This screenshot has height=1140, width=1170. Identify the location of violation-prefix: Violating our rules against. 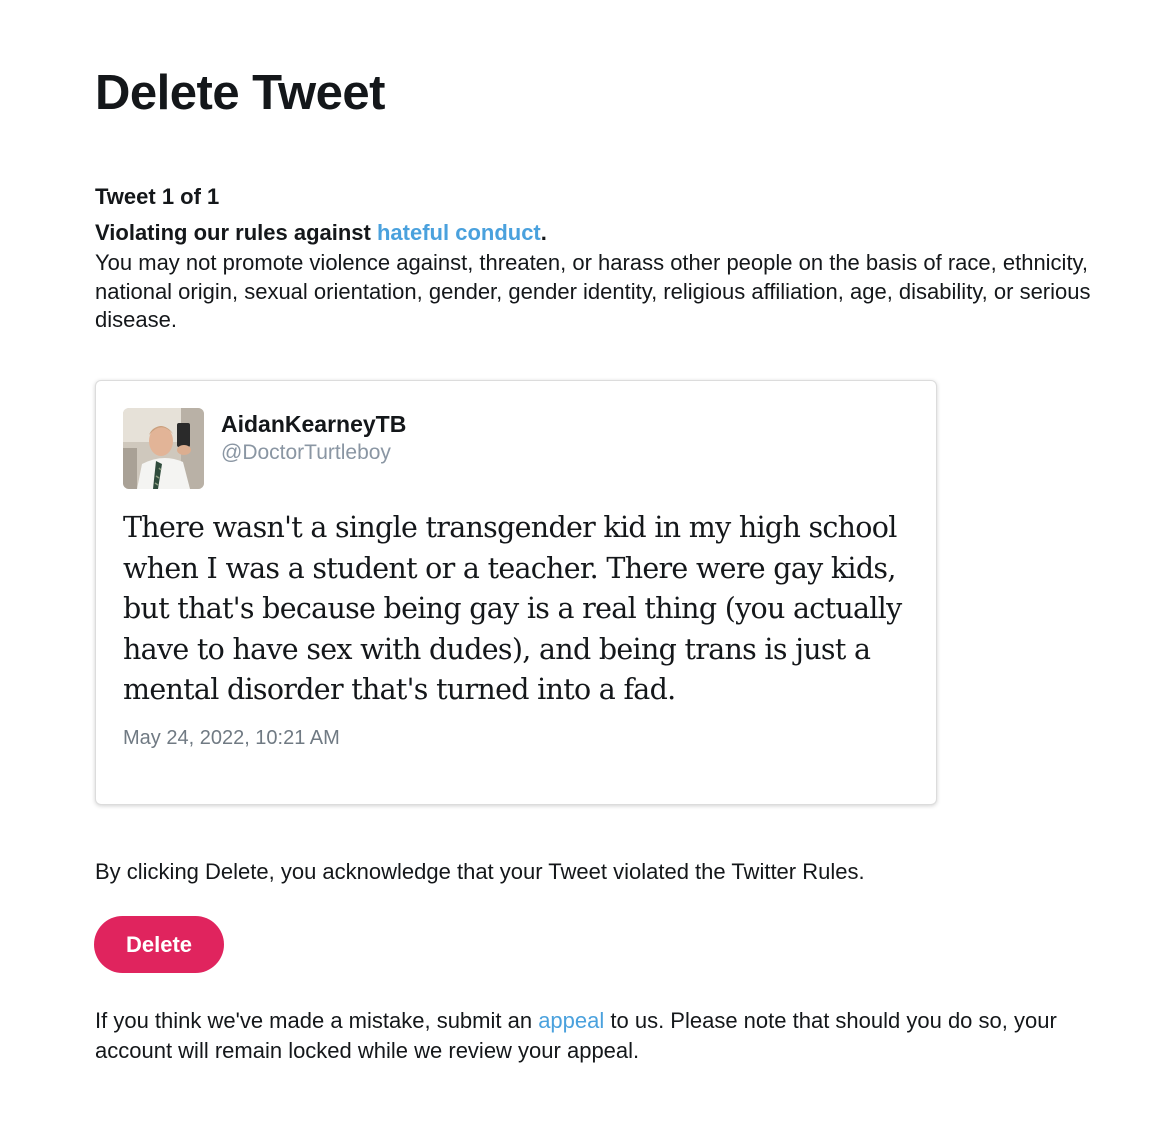
(236, 232).